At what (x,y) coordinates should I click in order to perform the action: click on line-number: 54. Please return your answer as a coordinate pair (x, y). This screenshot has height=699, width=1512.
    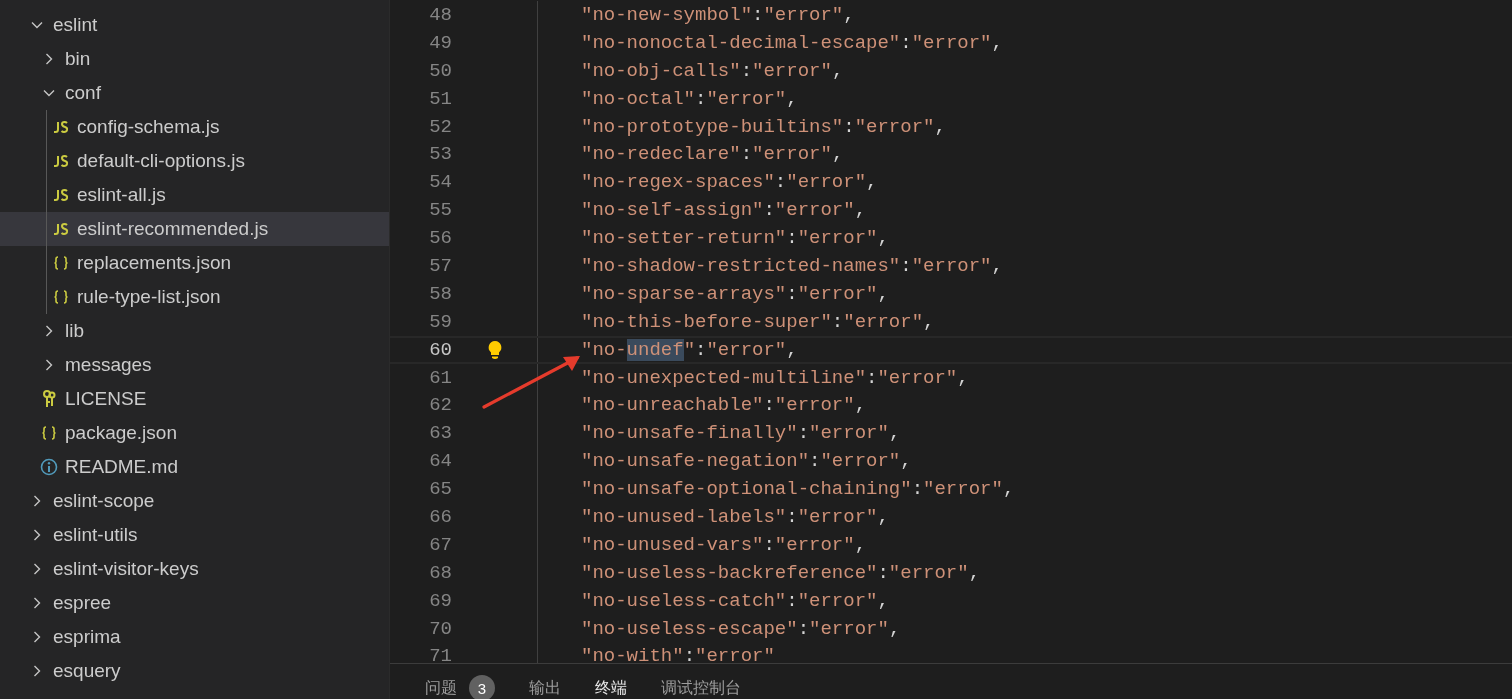
    Looking at the image, I should click on (440, 182).